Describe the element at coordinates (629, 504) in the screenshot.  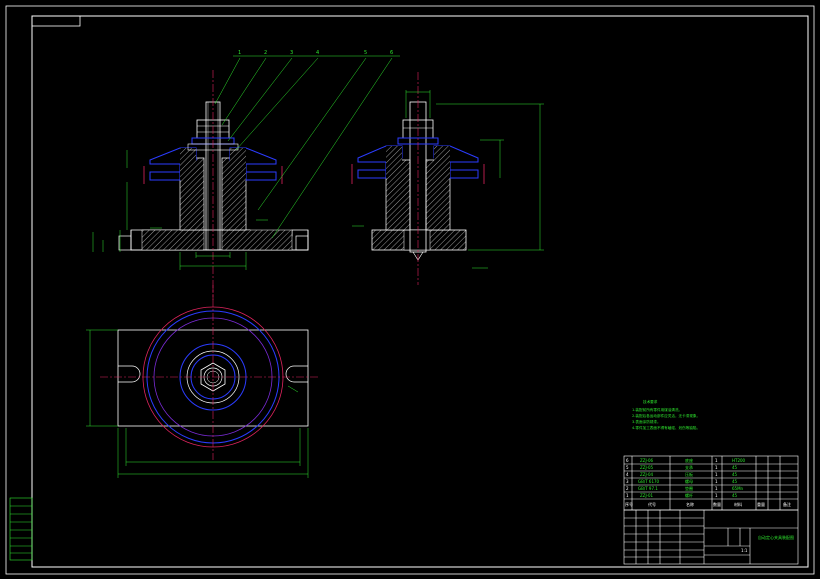
I see `header-no: 序号` at that location.